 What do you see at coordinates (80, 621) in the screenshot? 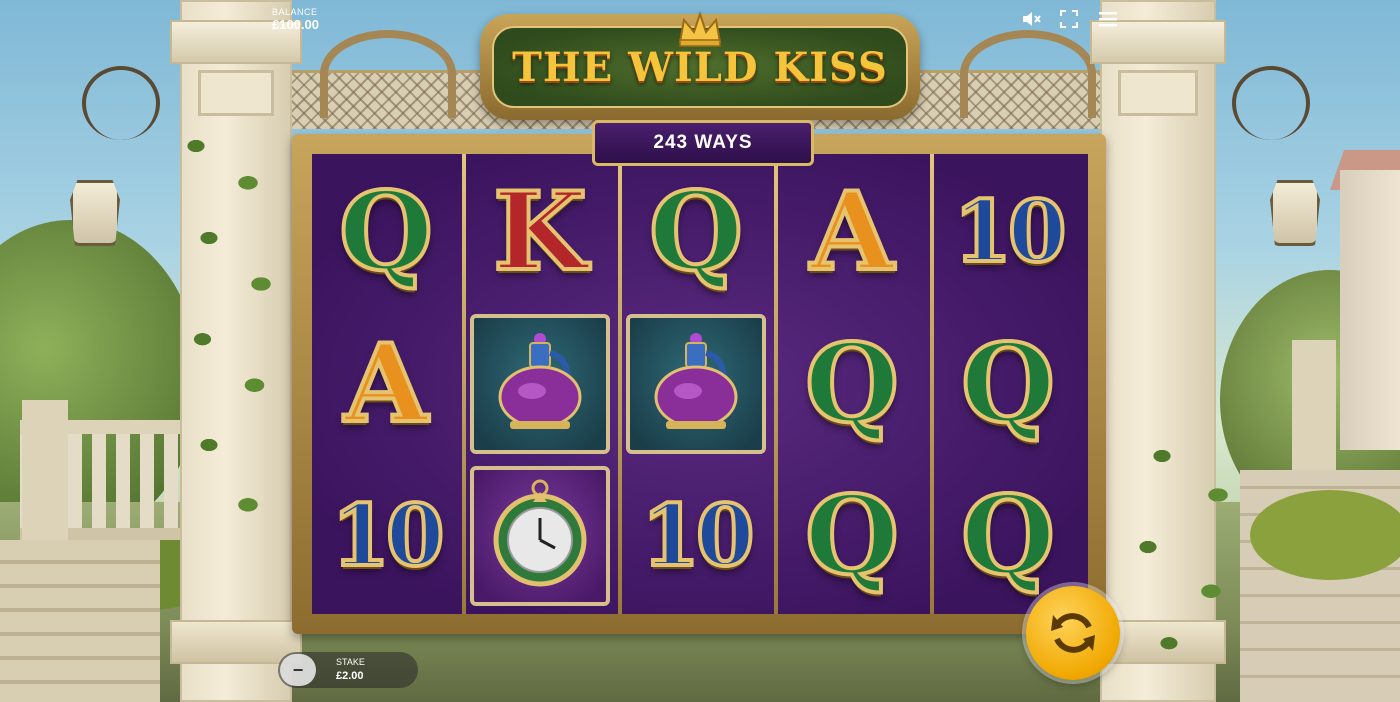
I see `stairs-left` at bounding box center [80, 621].